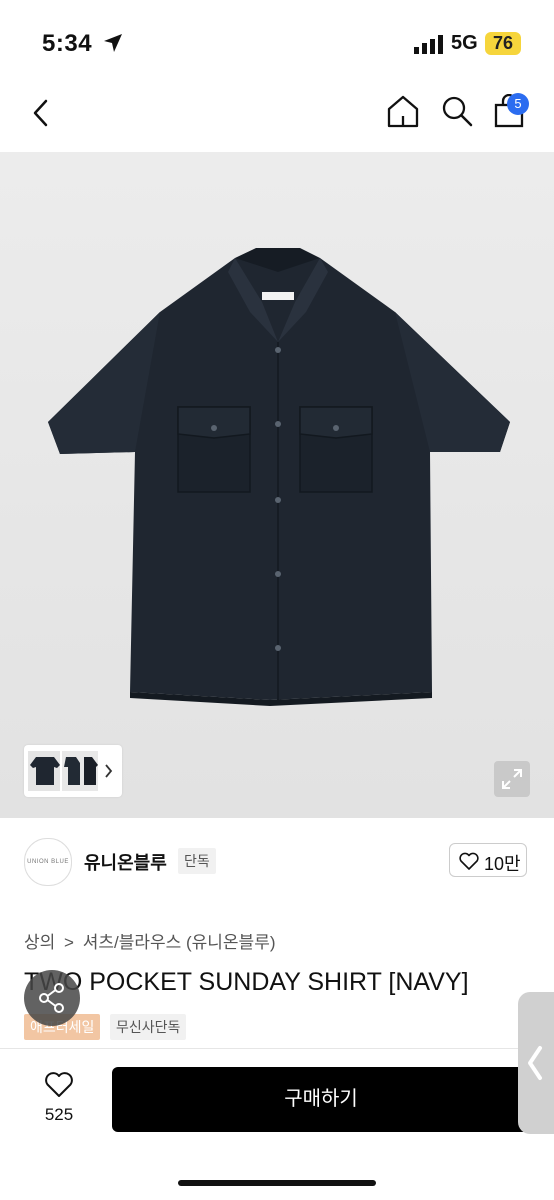  What do you see at coordinates (277, 40) in the screenshot?
I see `status-bar: 5:34 5G 76` at bounding box center [277, 40].